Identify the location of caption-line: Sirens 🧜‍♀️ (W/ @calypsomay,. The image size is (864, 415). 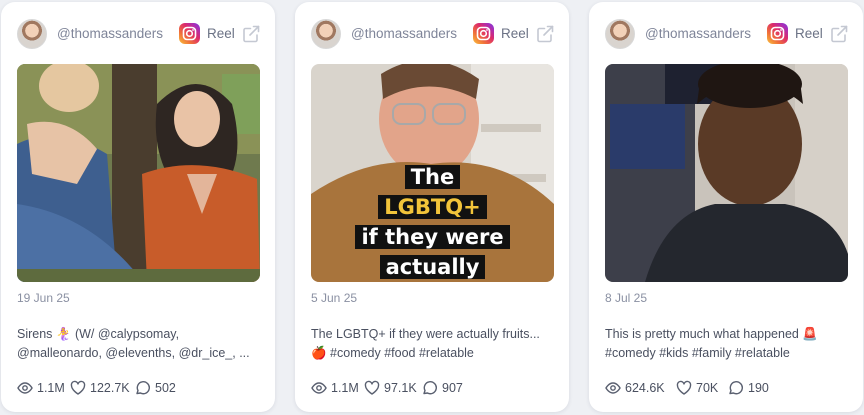
(98, 334).